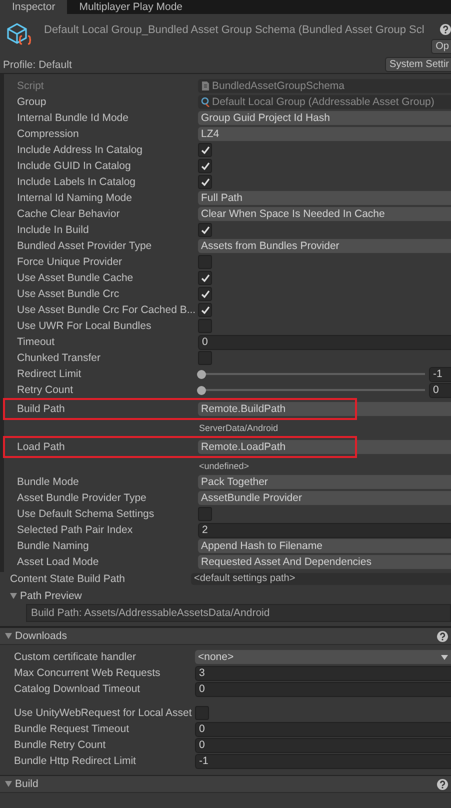 The height and width of the screenshot is (808, 451). I want to click on object-field: Default Local Group (Addressable Asset Group), so click(324, 102).